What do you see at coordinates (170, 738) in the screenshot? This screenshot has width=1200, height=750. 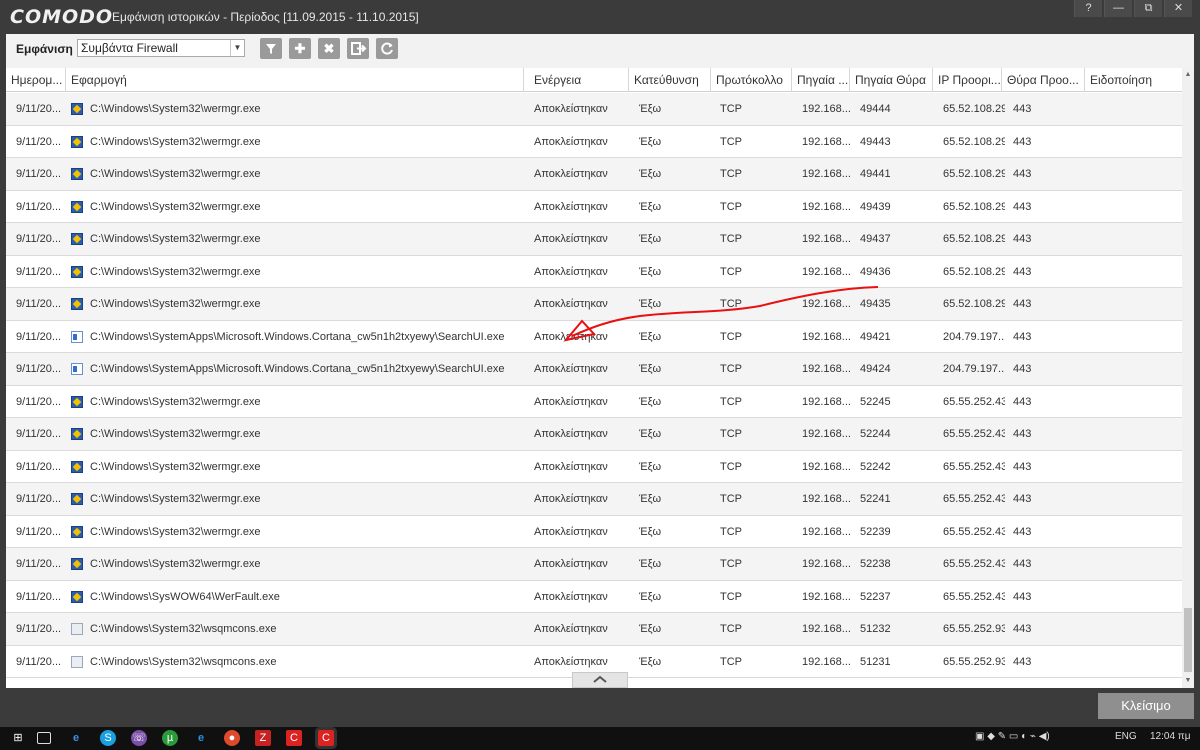 I see `utorrent-icon: µ` at bounding box center [170, 738].